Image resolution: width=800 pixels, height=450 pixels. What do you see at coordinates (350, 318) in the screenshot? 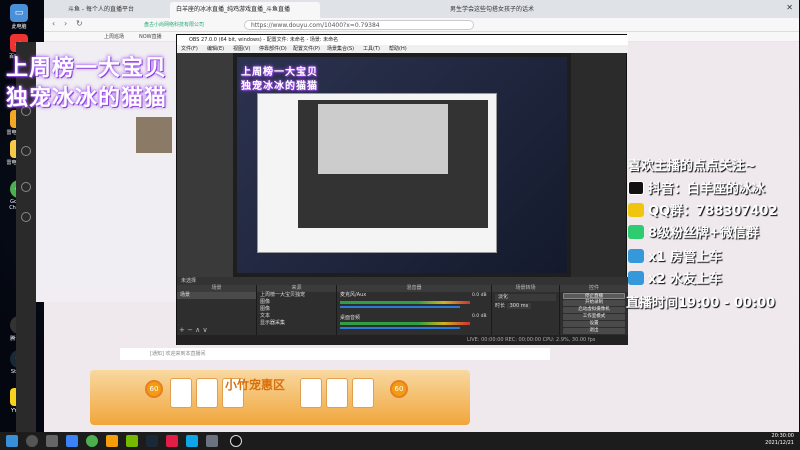
I see `mixer-channel-name: 桌面音频` at bounding box center [350, 318].